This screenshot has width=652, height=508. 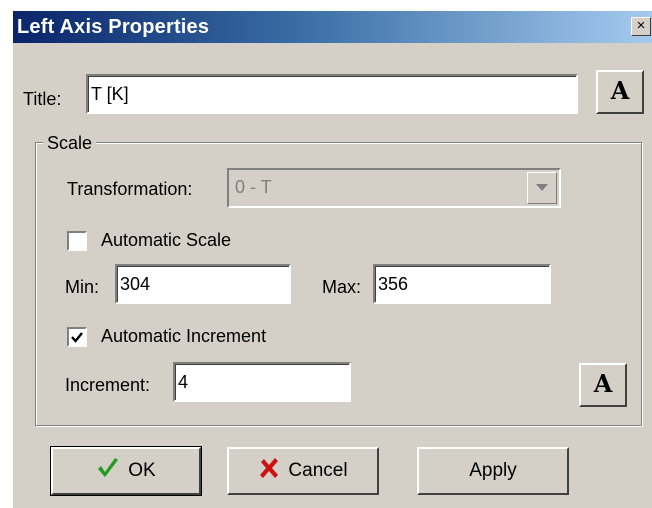 What do you see at coordinates (253, 187) in the screenshot?
I see `transformation-value: 0 - T` at bounding box center [253, 187].